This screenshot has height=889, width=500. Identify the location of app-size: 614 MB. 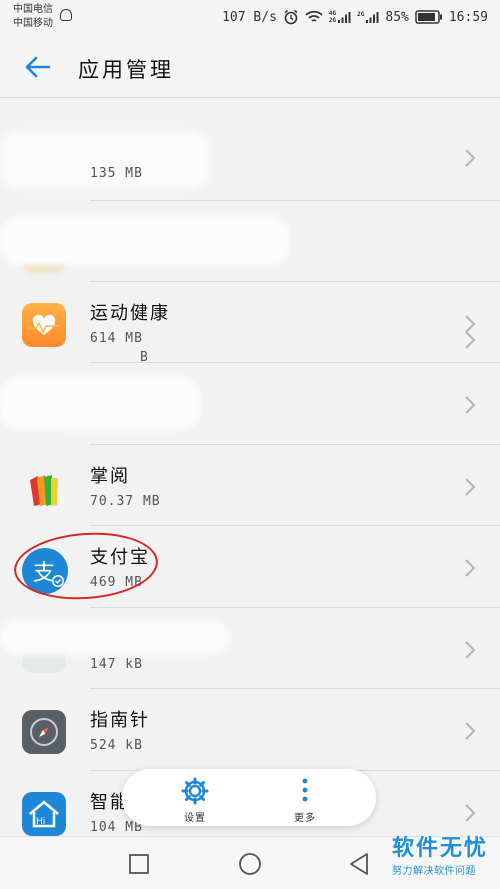
(116, 338).